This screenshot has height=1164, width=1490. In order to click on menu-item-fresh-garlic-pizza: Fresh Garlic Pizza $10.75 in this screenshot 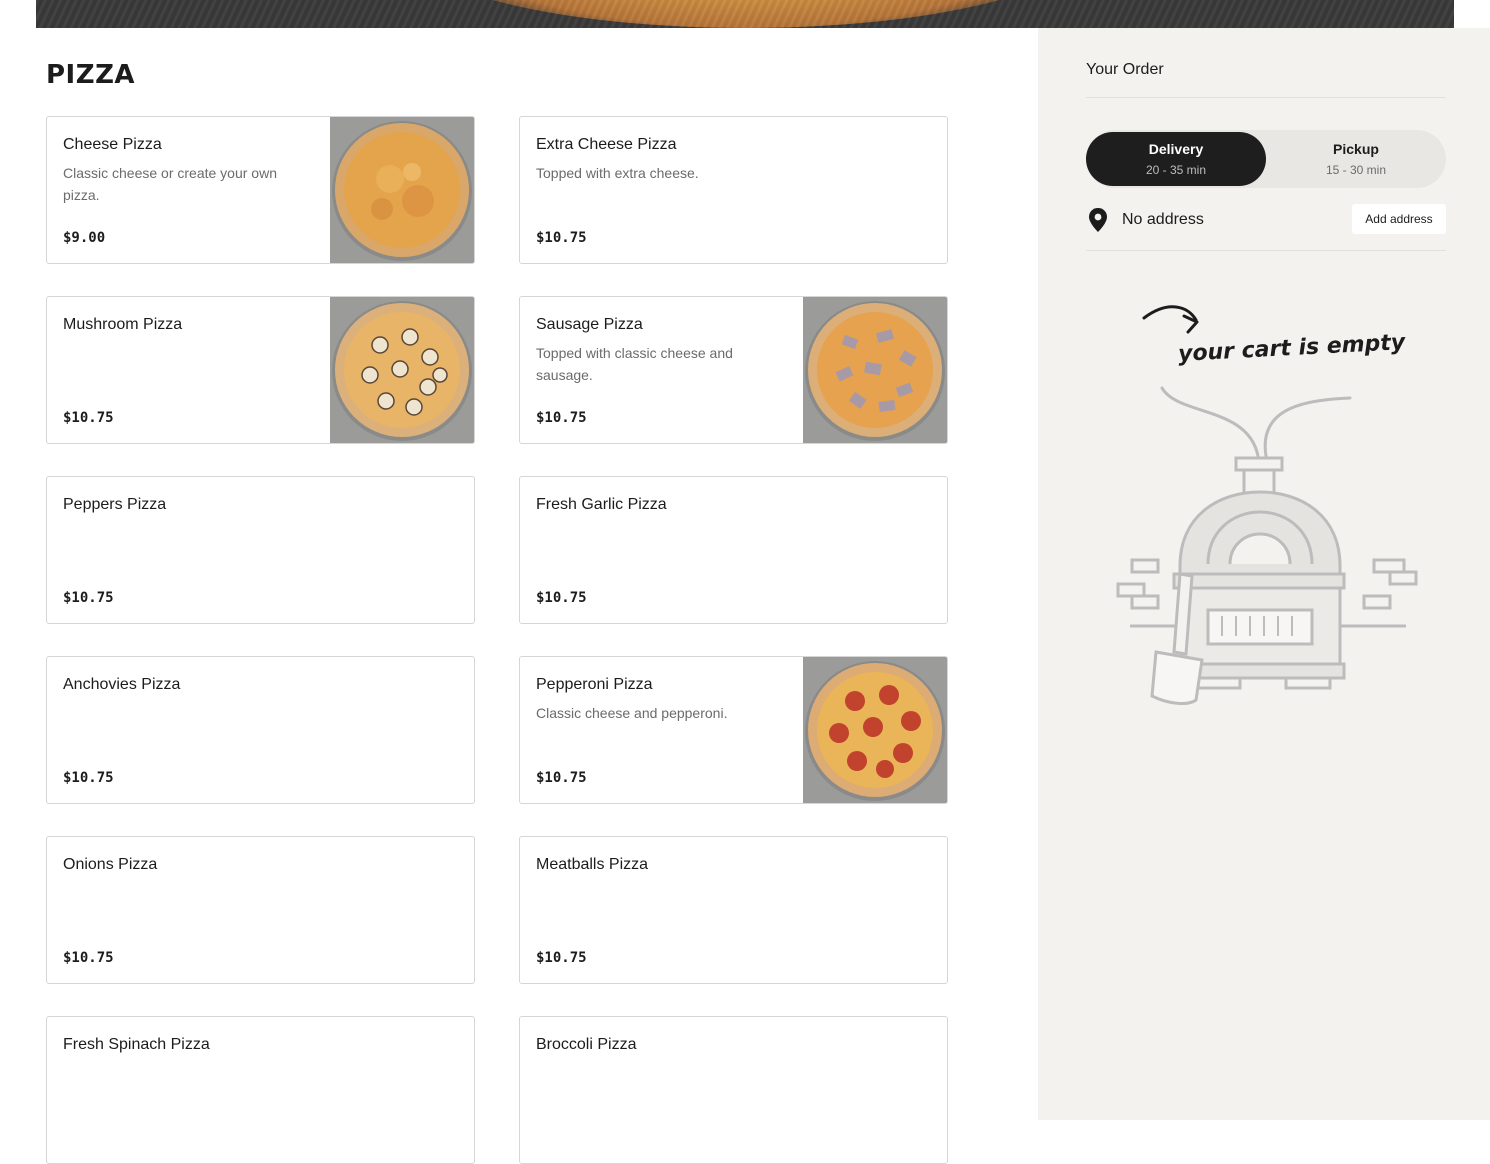, I will do `click(733, 550)`.